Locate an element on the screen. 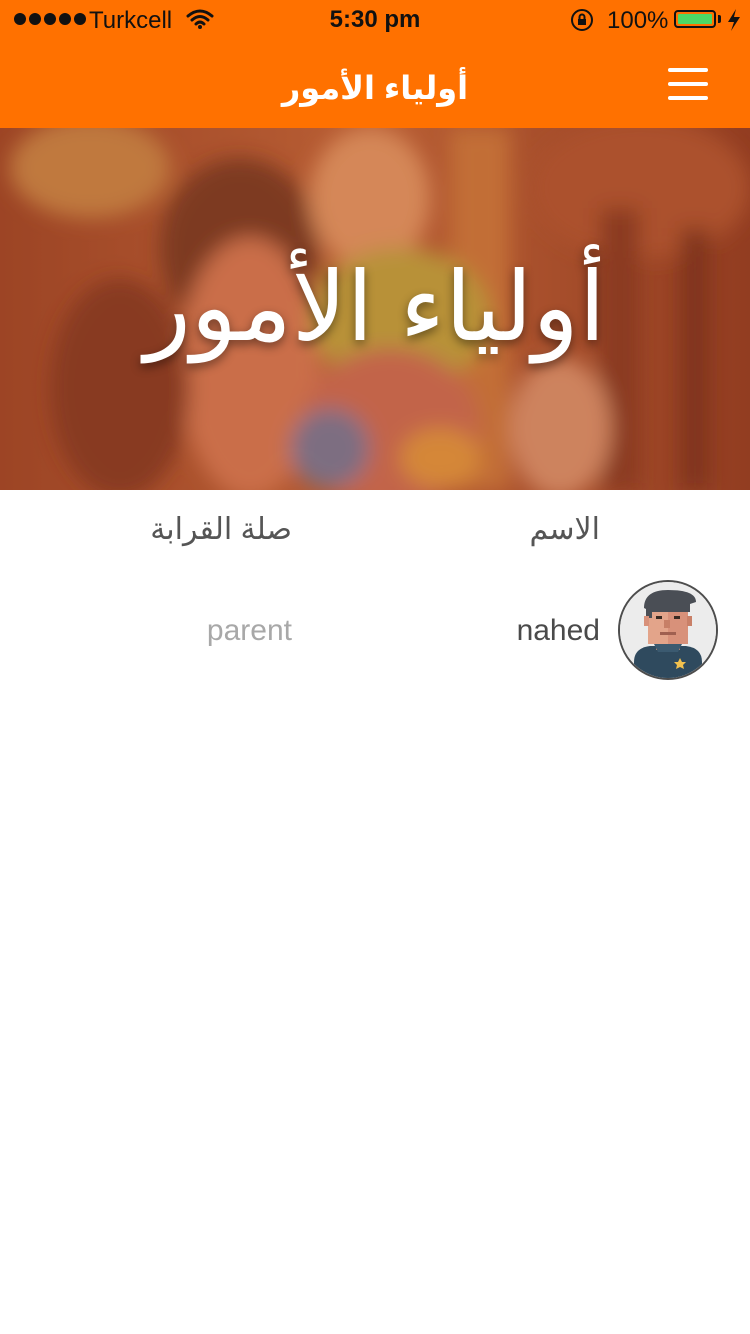 Image resolution: width=750 pixels, height=1334 pixels. hero-title: أولياء الأمور is located at coordinates (375, 307).